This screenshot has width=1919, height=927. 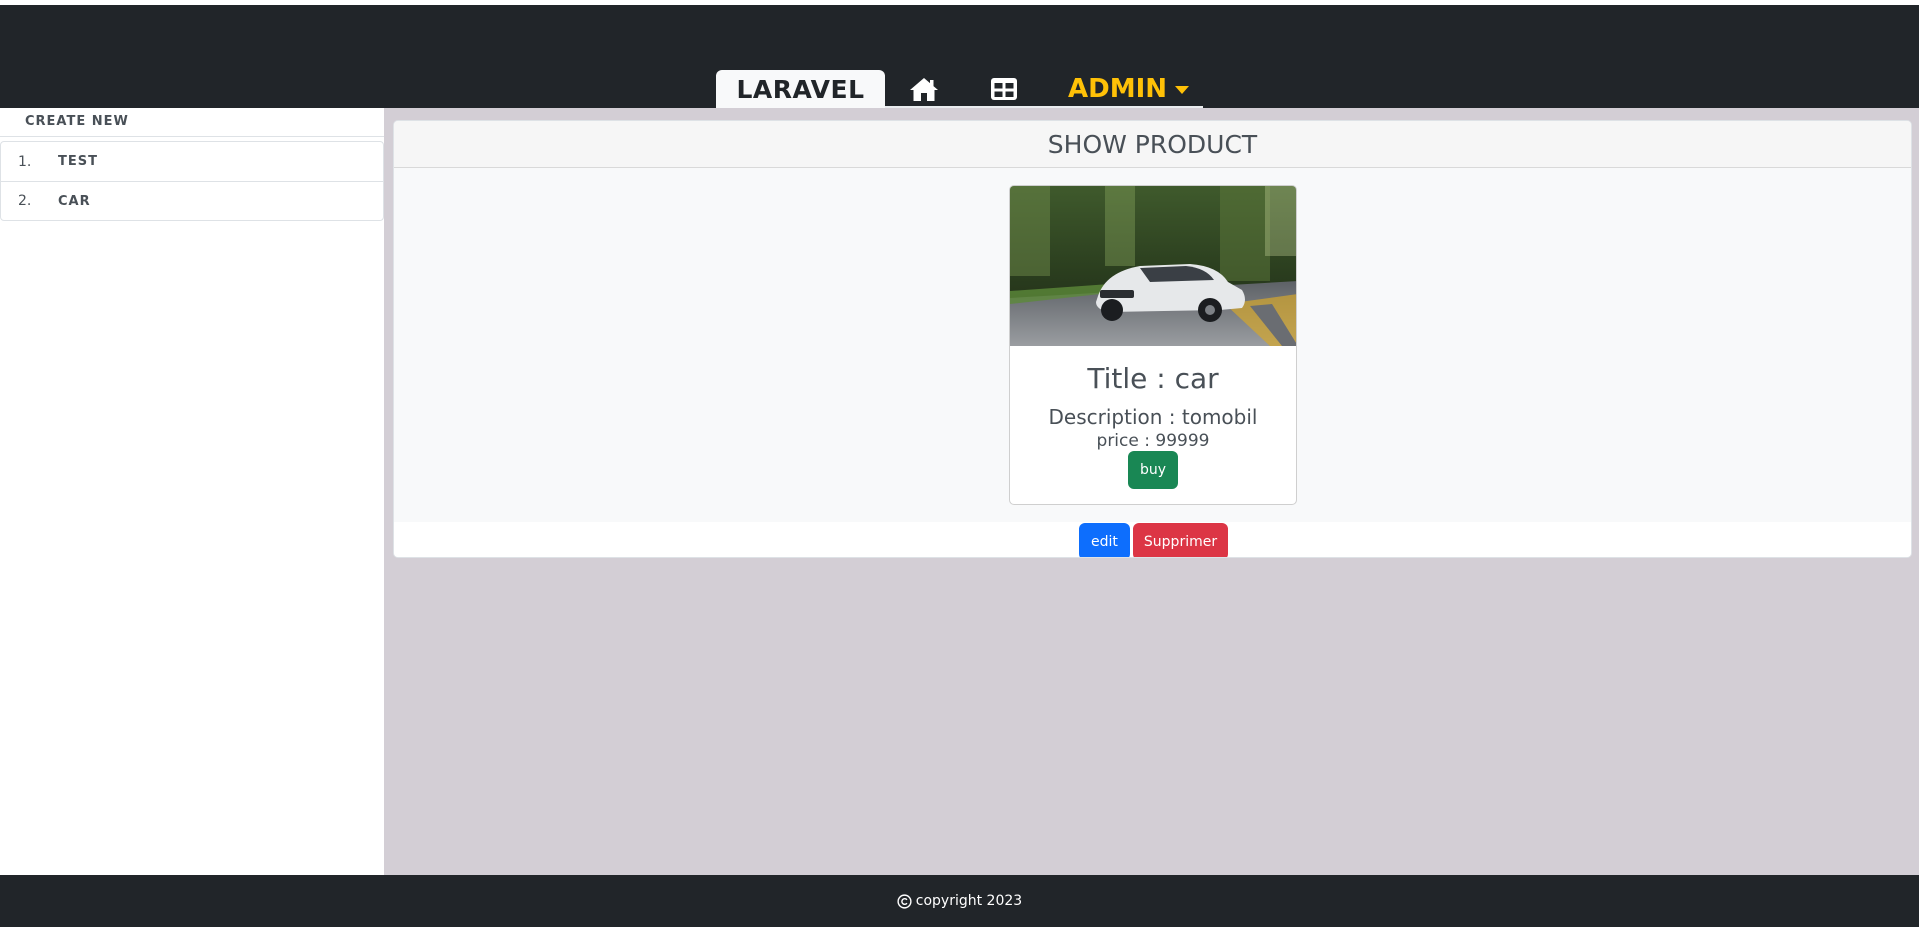 I want to click on delete-button: Supprimer, so click(x=1180, y=540).